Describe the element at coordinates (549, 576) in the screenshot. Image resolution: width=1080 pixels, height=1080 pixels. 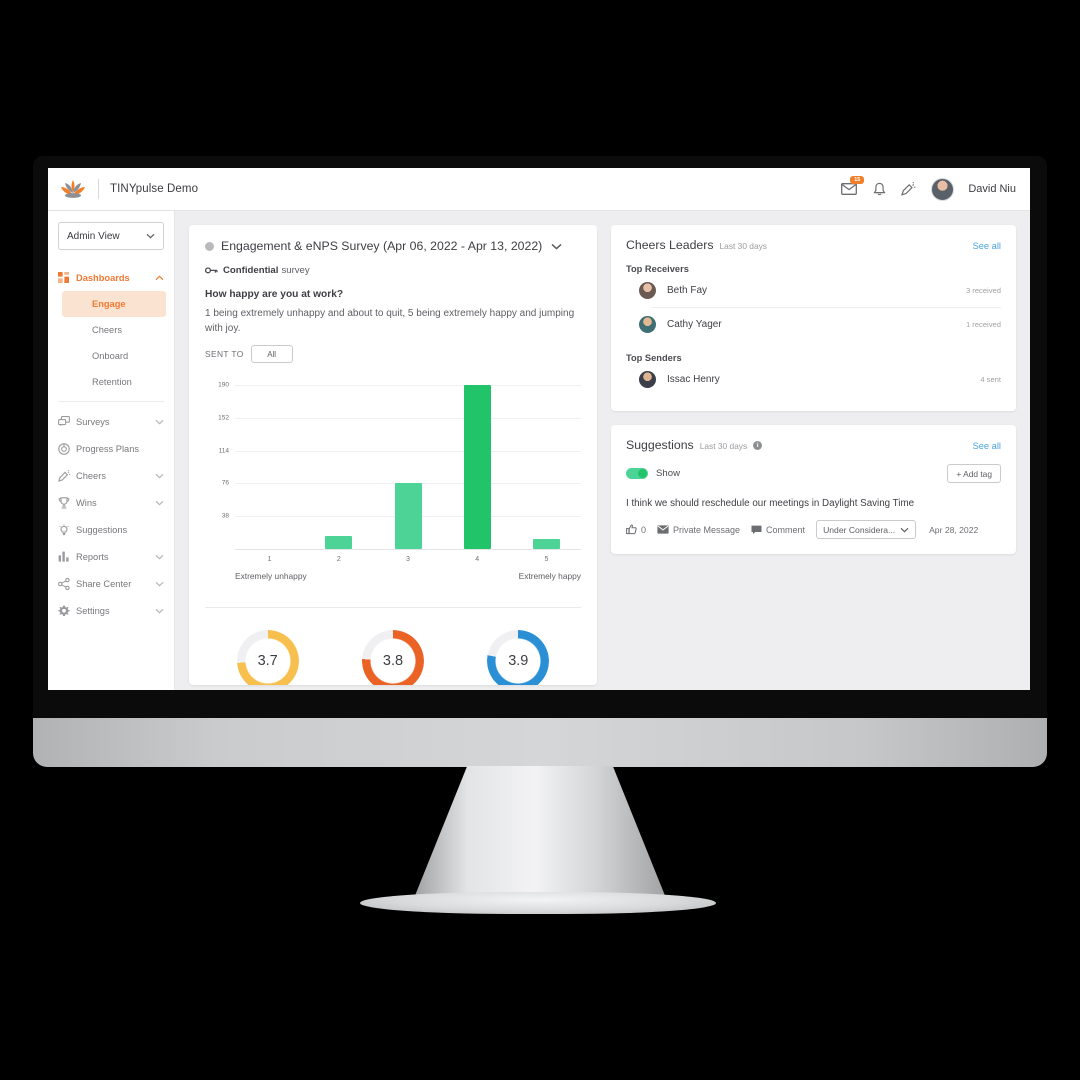
I see `axis-end-label: Extremely happy` at that location.